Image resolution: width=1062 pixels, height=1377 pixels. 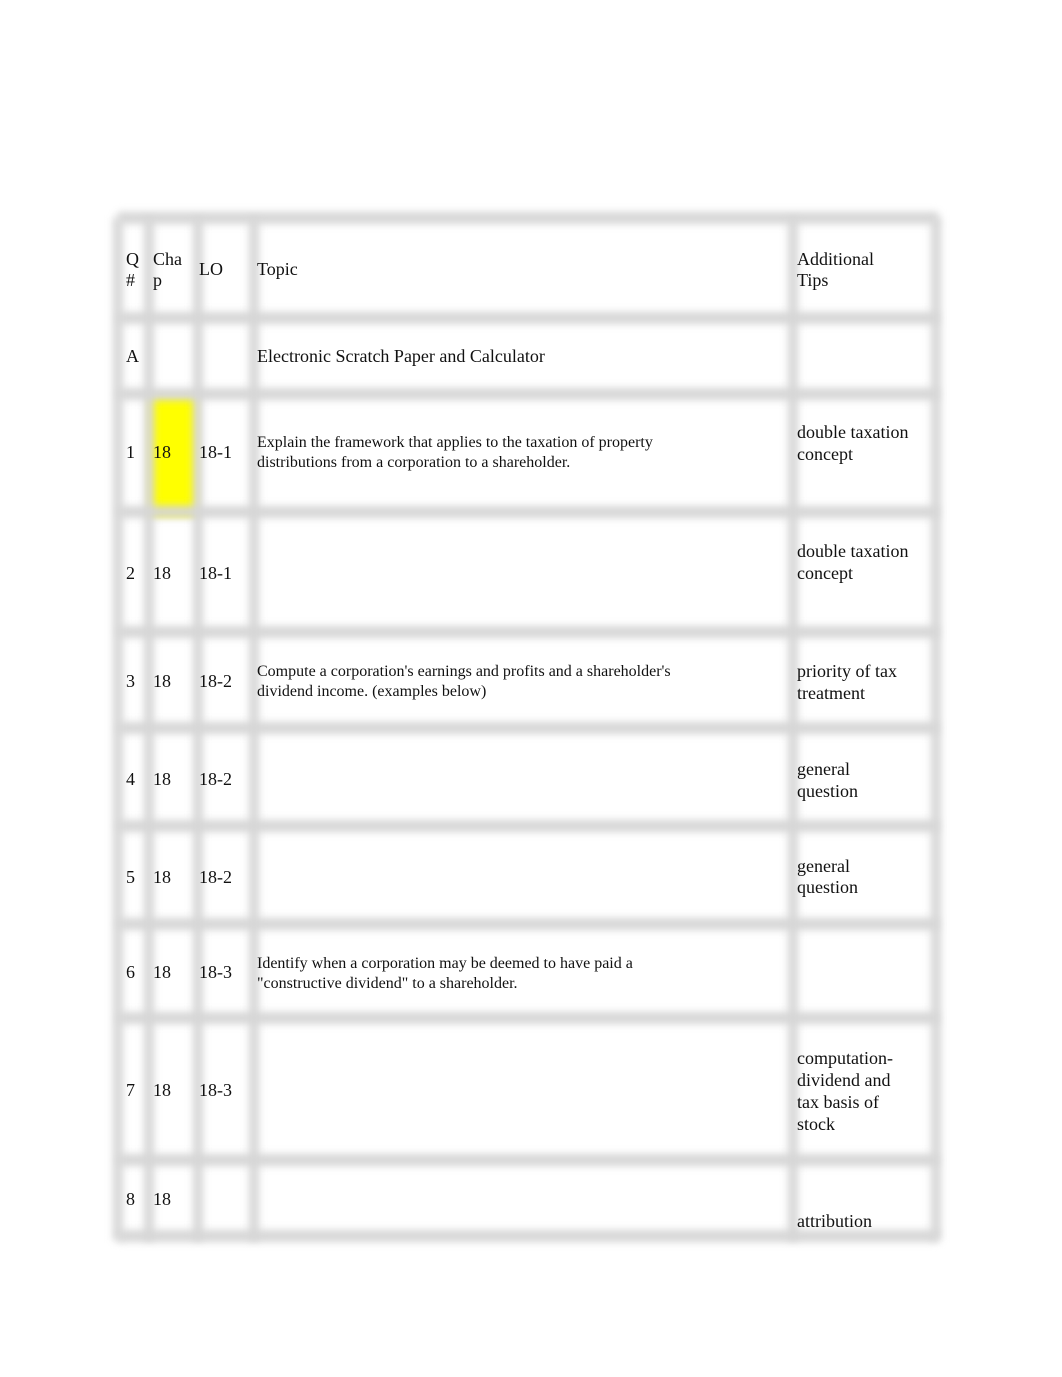 I want to click on row-5-q: 5, so click(x=130, y=877).